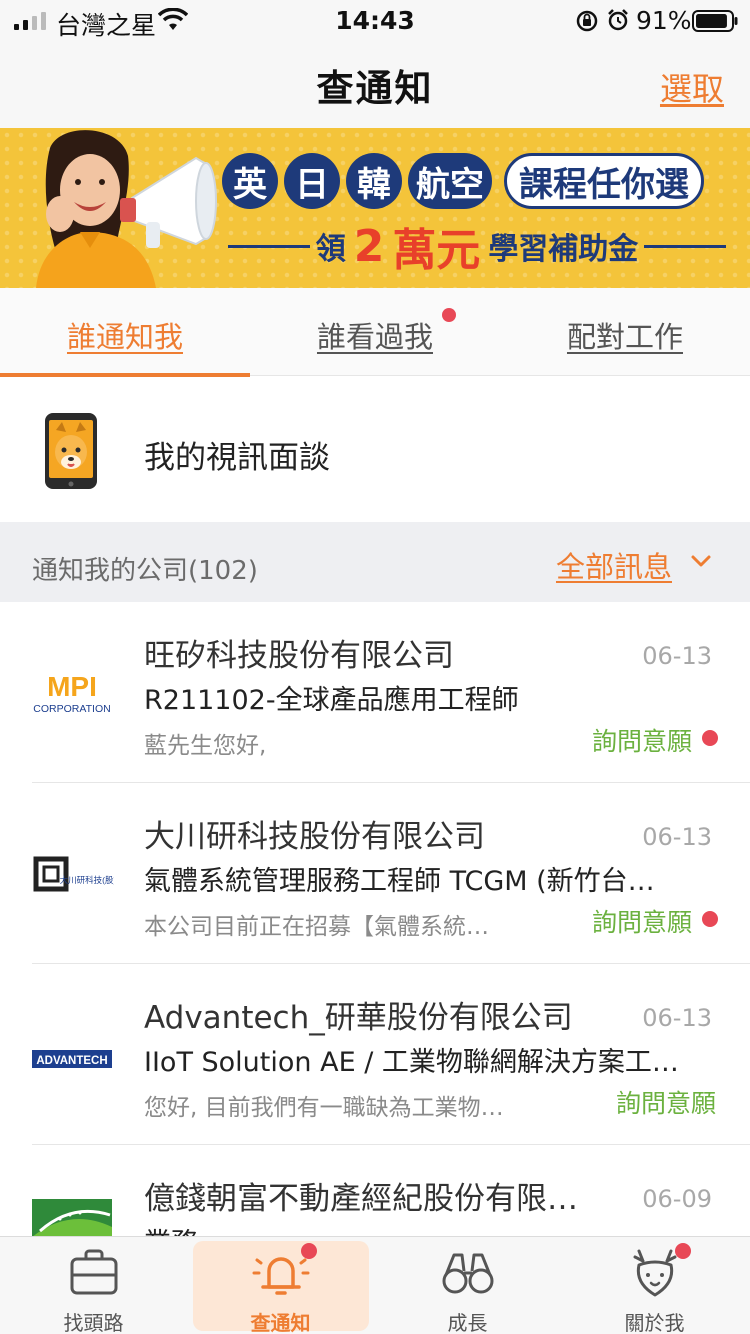 This screenshot has height=1334, width=750. Describe the element at coordinates (314, 837) in the screenshot. I see `company-name: 大川研科技股份有限公司` at that location.